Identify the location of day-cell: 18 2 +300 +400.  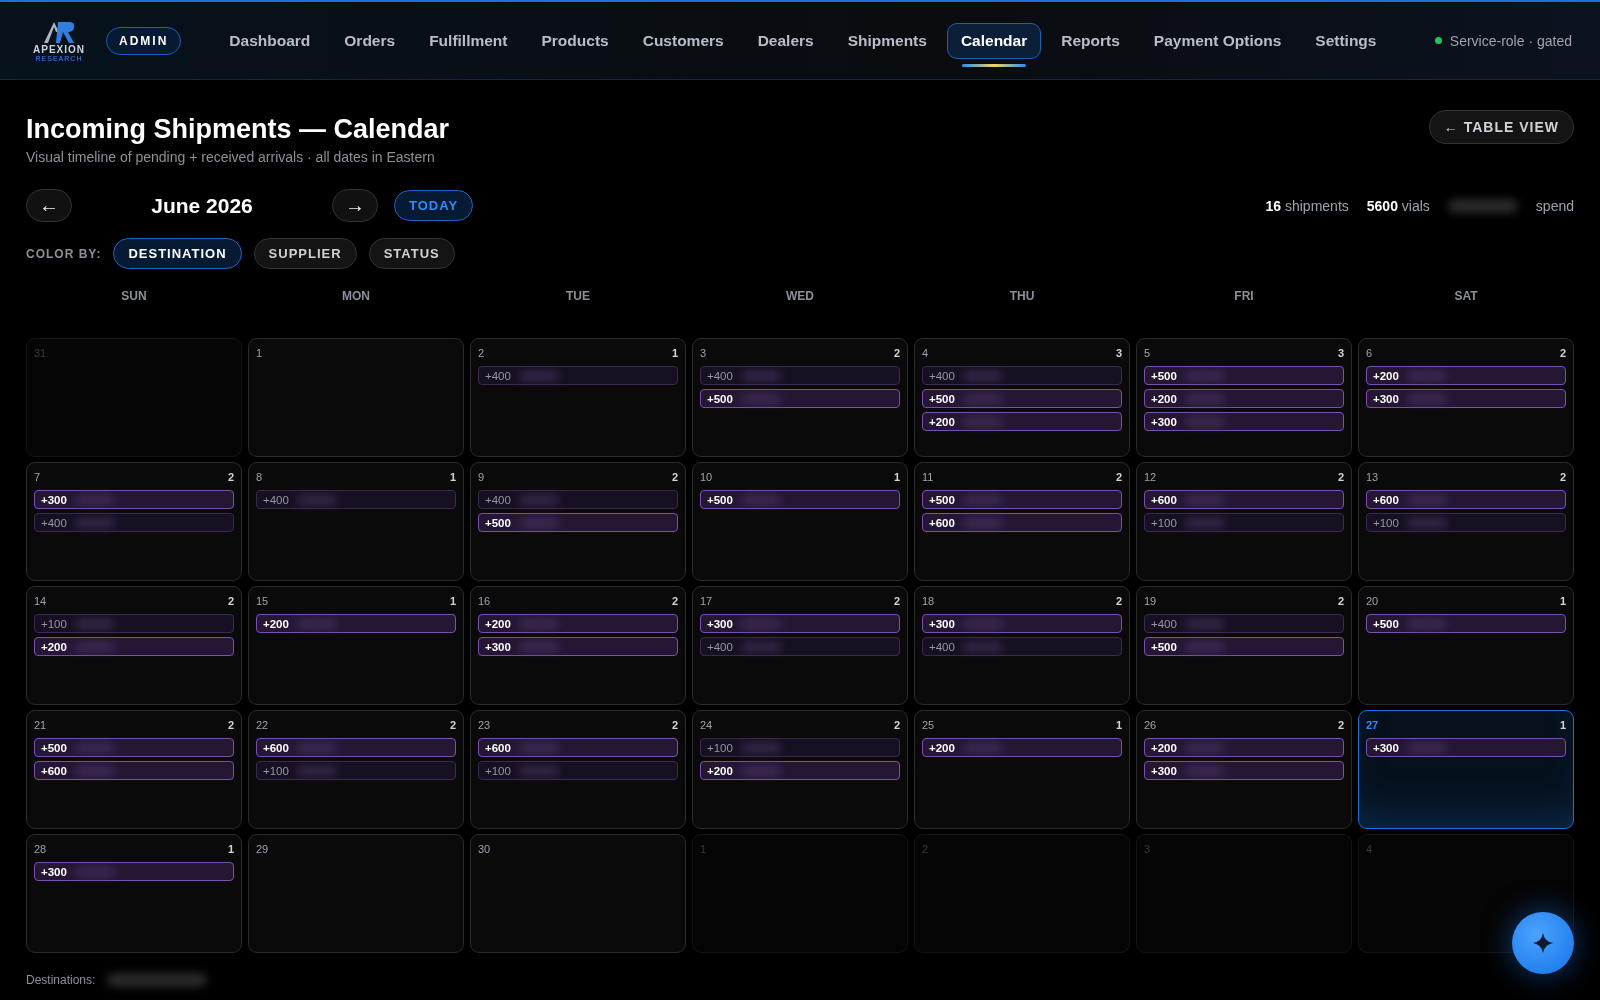
(1022, 645).